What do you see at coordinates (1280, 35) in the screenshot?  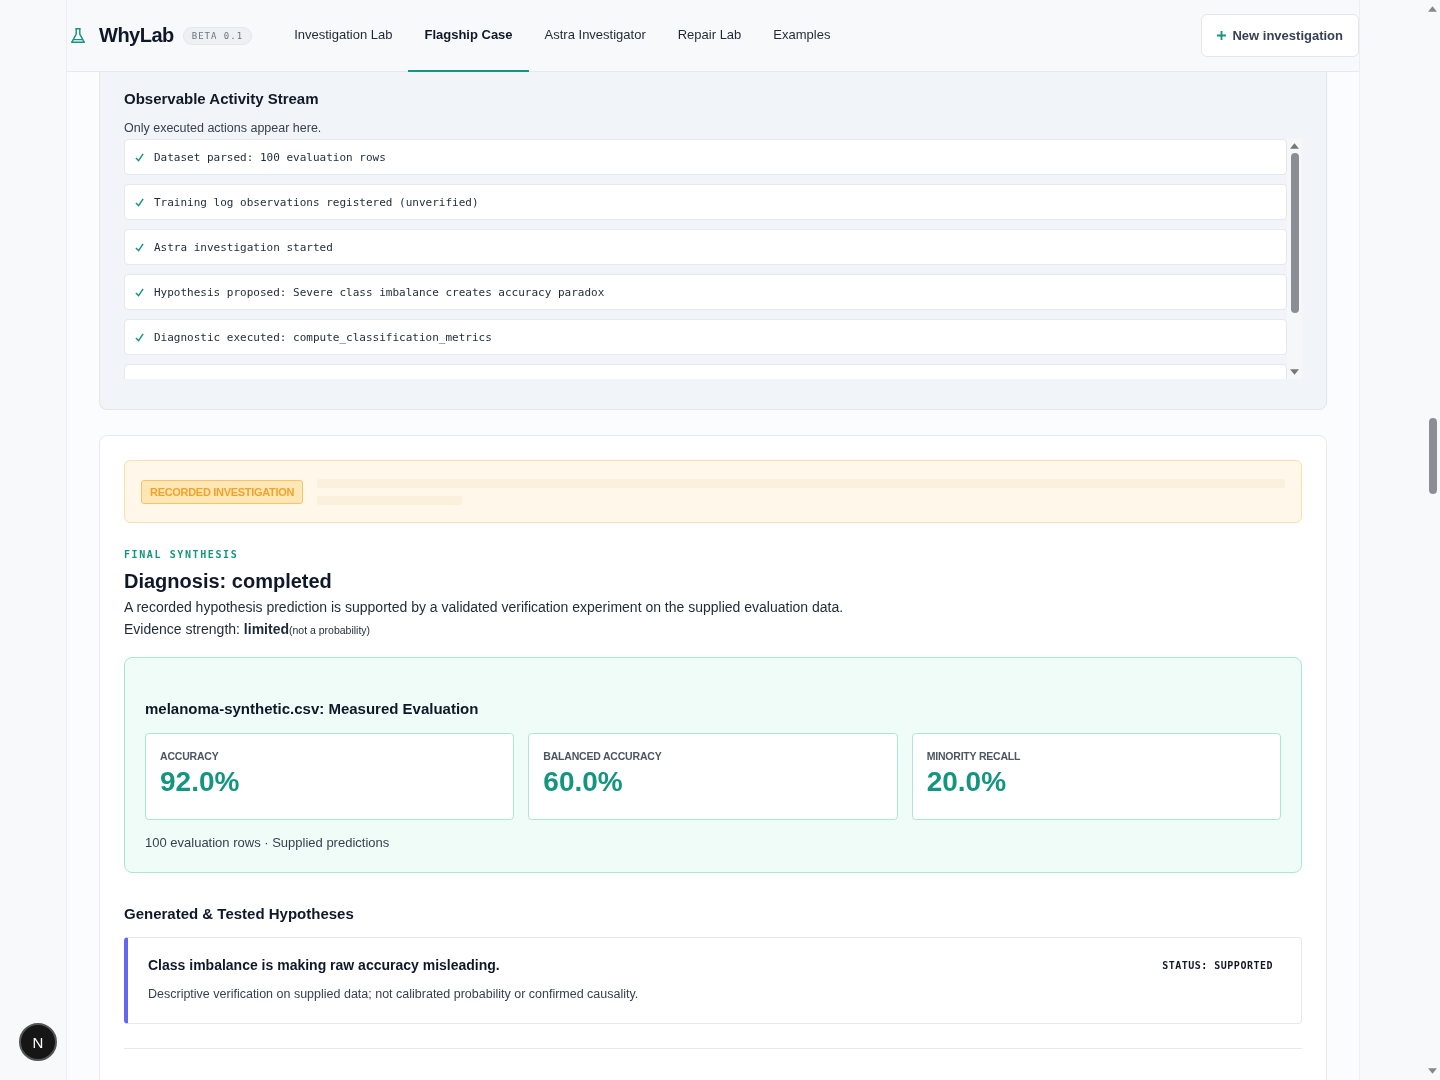 I see `new-investigation-button: New investigation` at bounding box center [1280, 35].